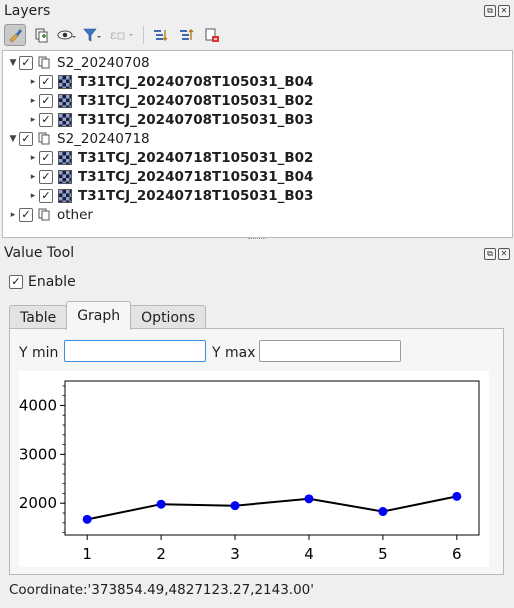  Describe the element at coordinates (93, 35) in the screenshot. I see `filter-icon` at that location.